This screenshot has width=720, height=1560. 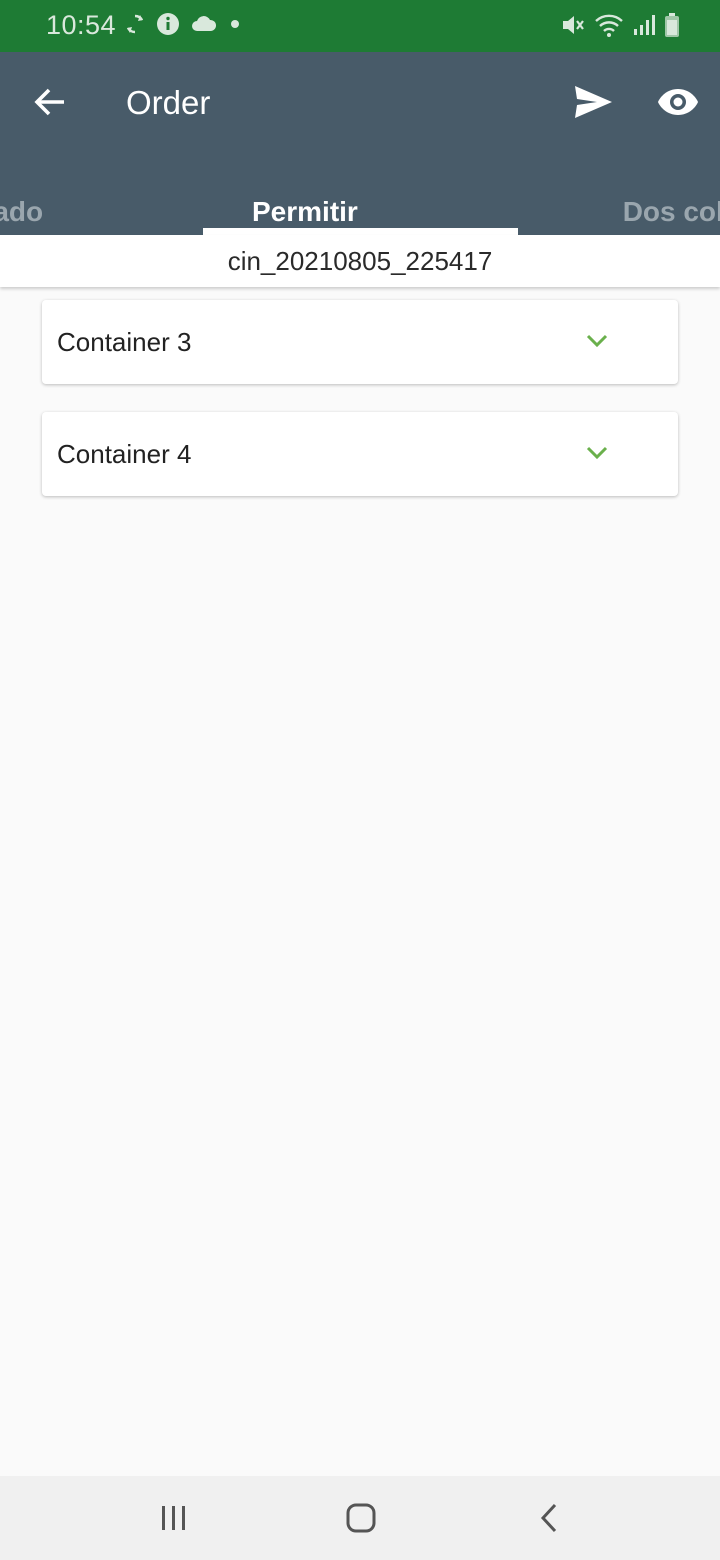 I want to click on back-arrow-icon, so click(x=50, y=102).